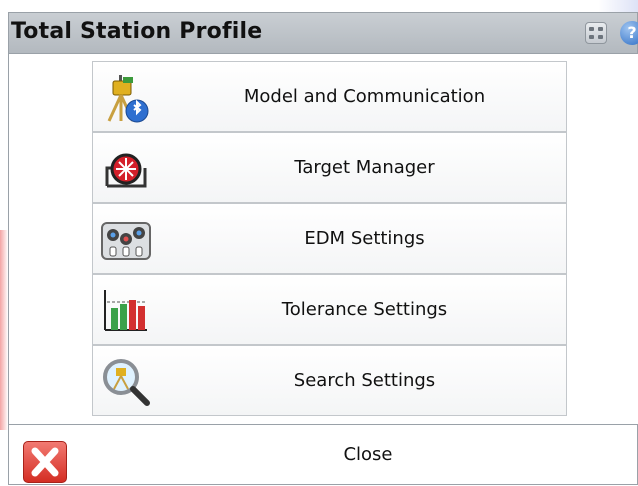 This screenshot has width=638, height=486. What do you see at coordinates (364, 238) in the screenshot?
I see `edm-settings-label: EDM Settings` at bounding box center [364, 238].